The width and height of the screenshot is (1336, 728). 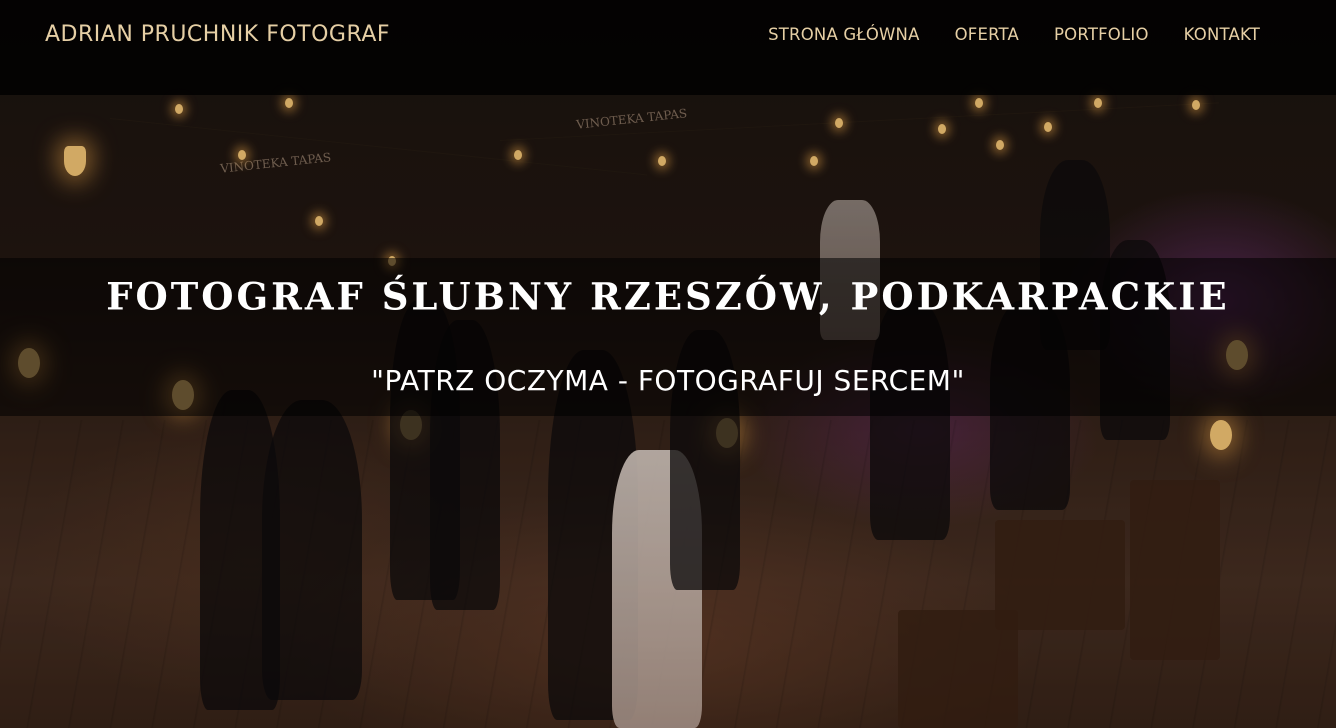 I want to click on hero-subtitle: "PATRZ OCZYMA - FOTOGRAFUJ SERCEM", so click(x=668, y=380).